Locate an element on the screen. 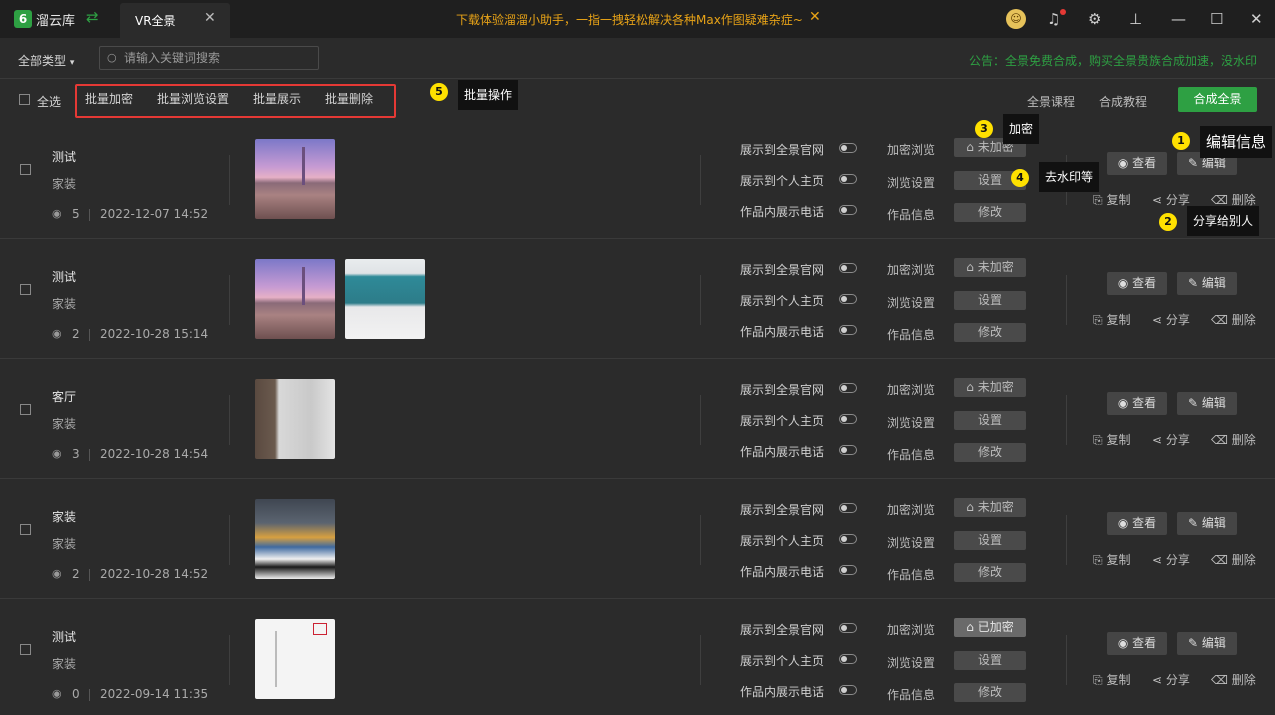 The height and width of the screenshot is (715, 1275). callout-3-number: 3 is located at coordinates (984, 129).